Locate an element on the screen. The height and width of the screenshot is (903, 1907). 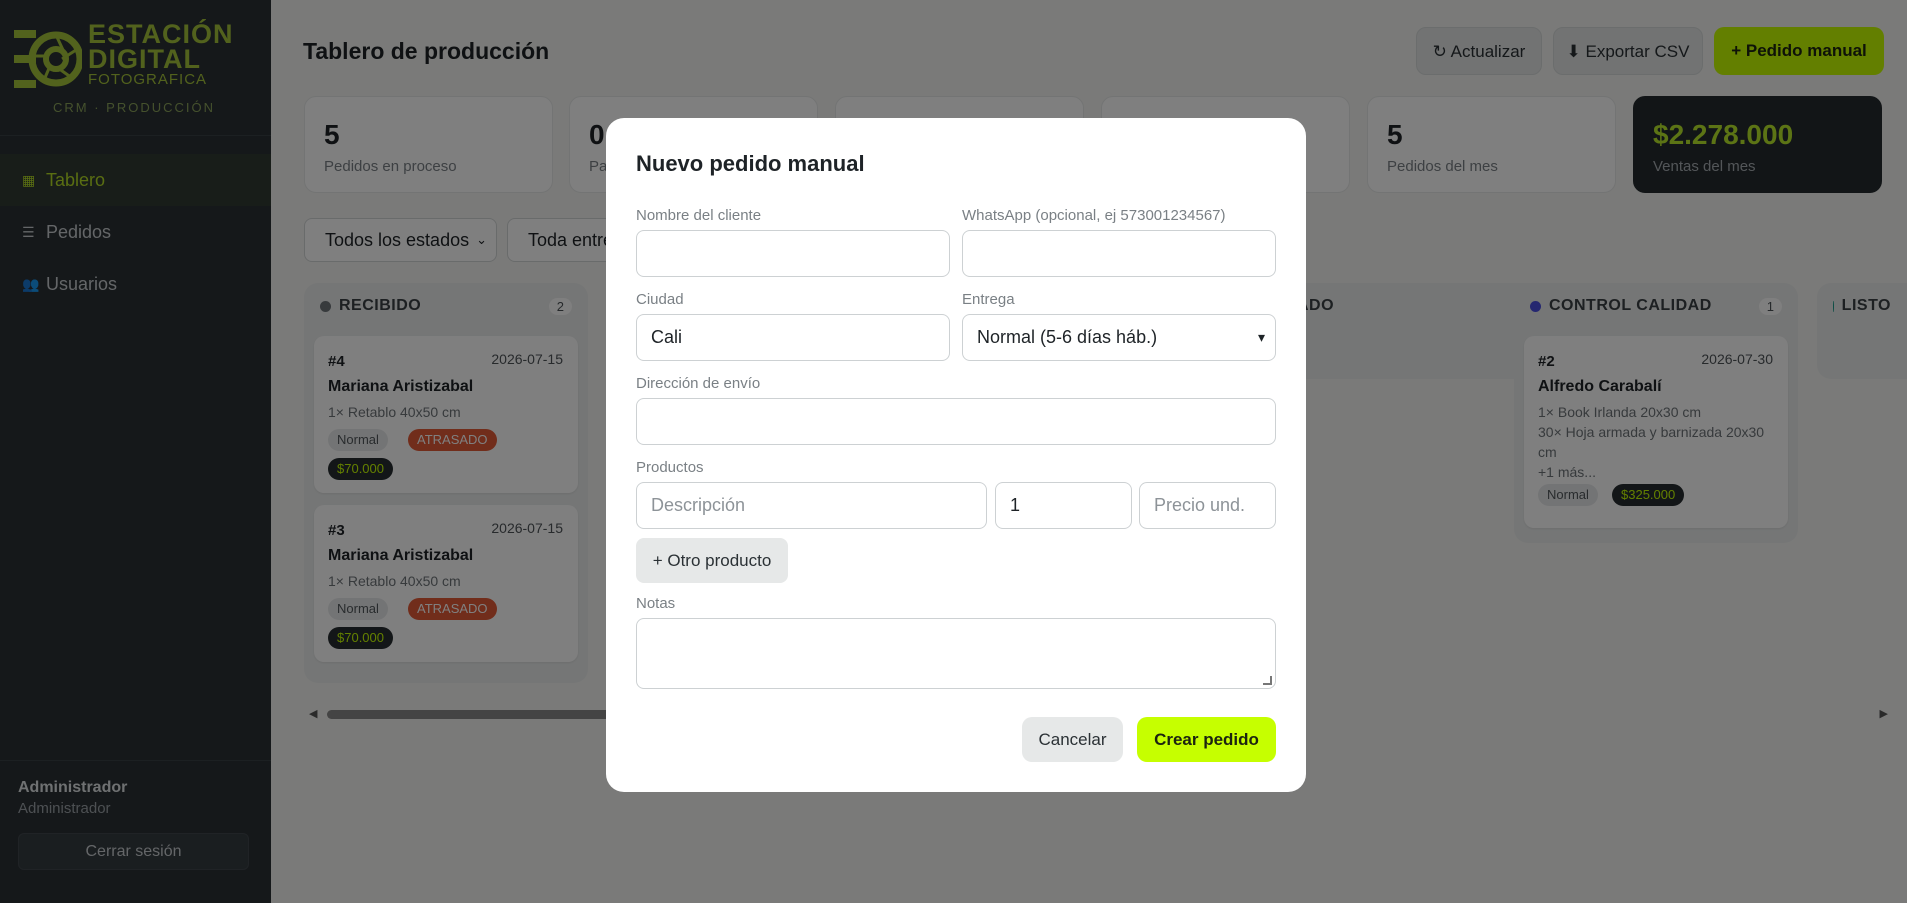
product-quantity-input: 1 is located at coordinates (1063, 505).